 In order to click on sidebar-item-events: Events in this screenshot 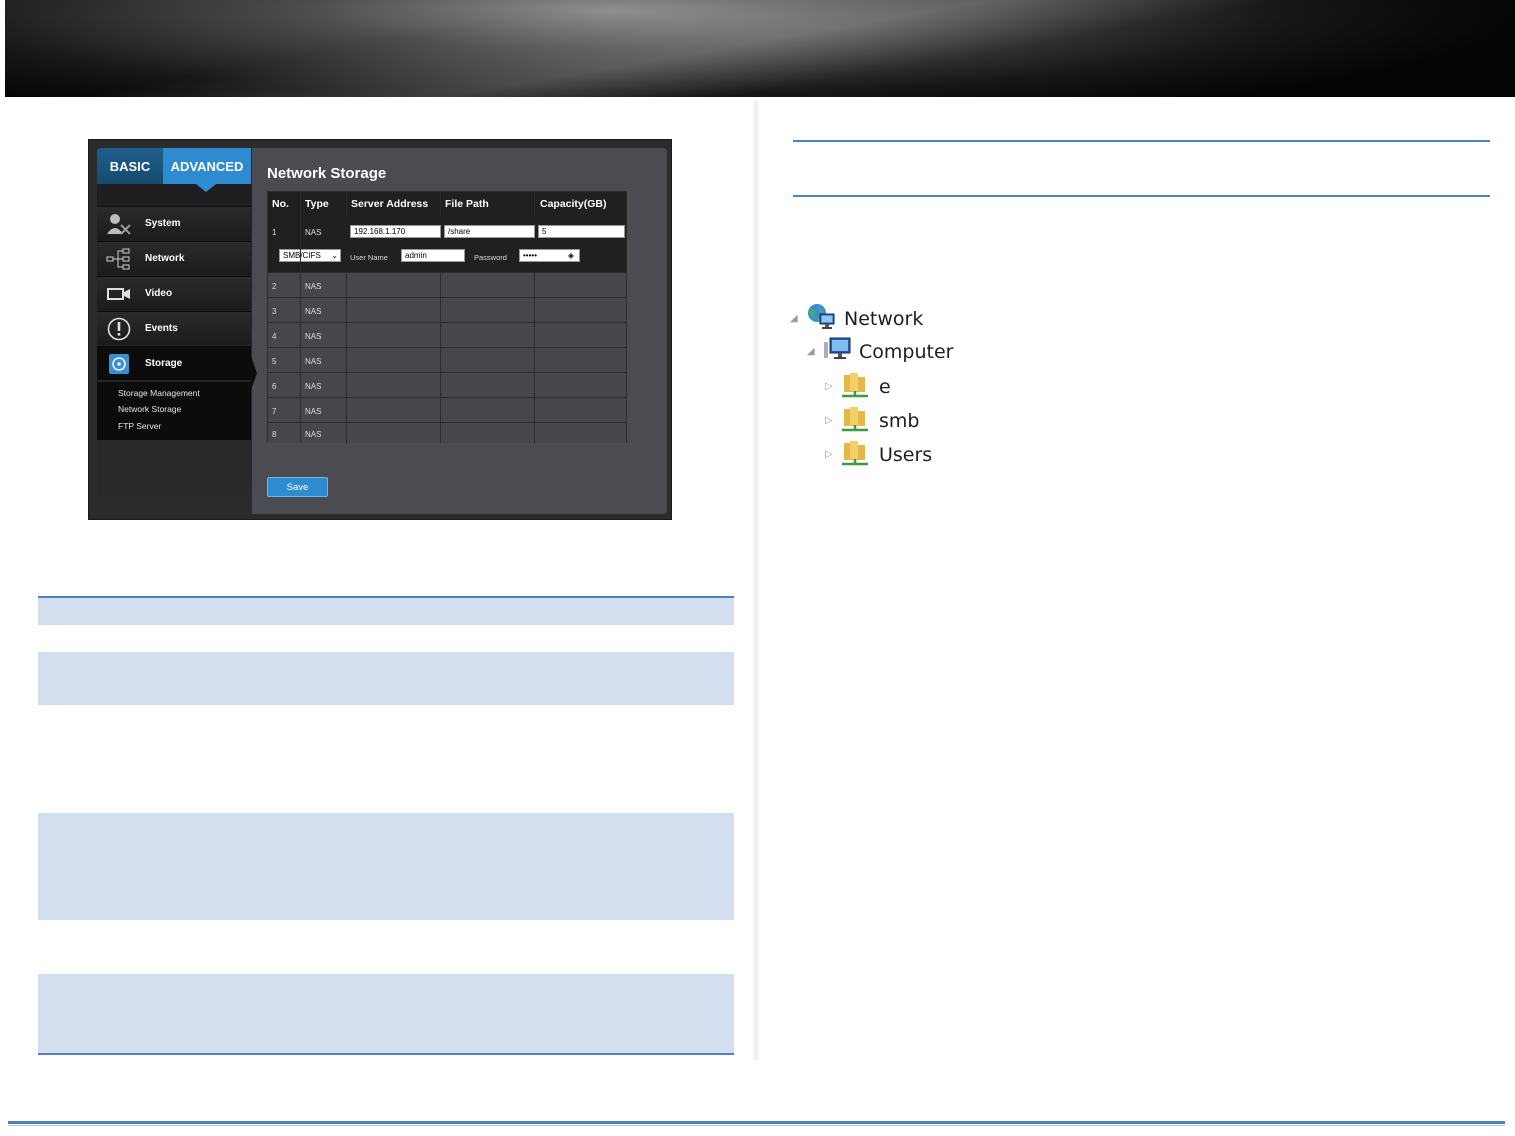, I will do `click(174, 328)`.